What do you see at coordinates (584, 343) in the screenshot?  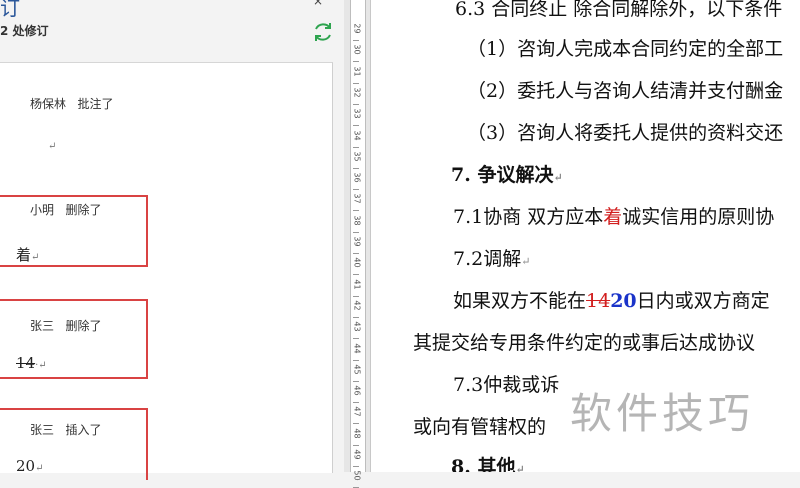 I see `doc-line: 其提交给专用条件约定的或事后达成协议` at bounding box center [584, 343].